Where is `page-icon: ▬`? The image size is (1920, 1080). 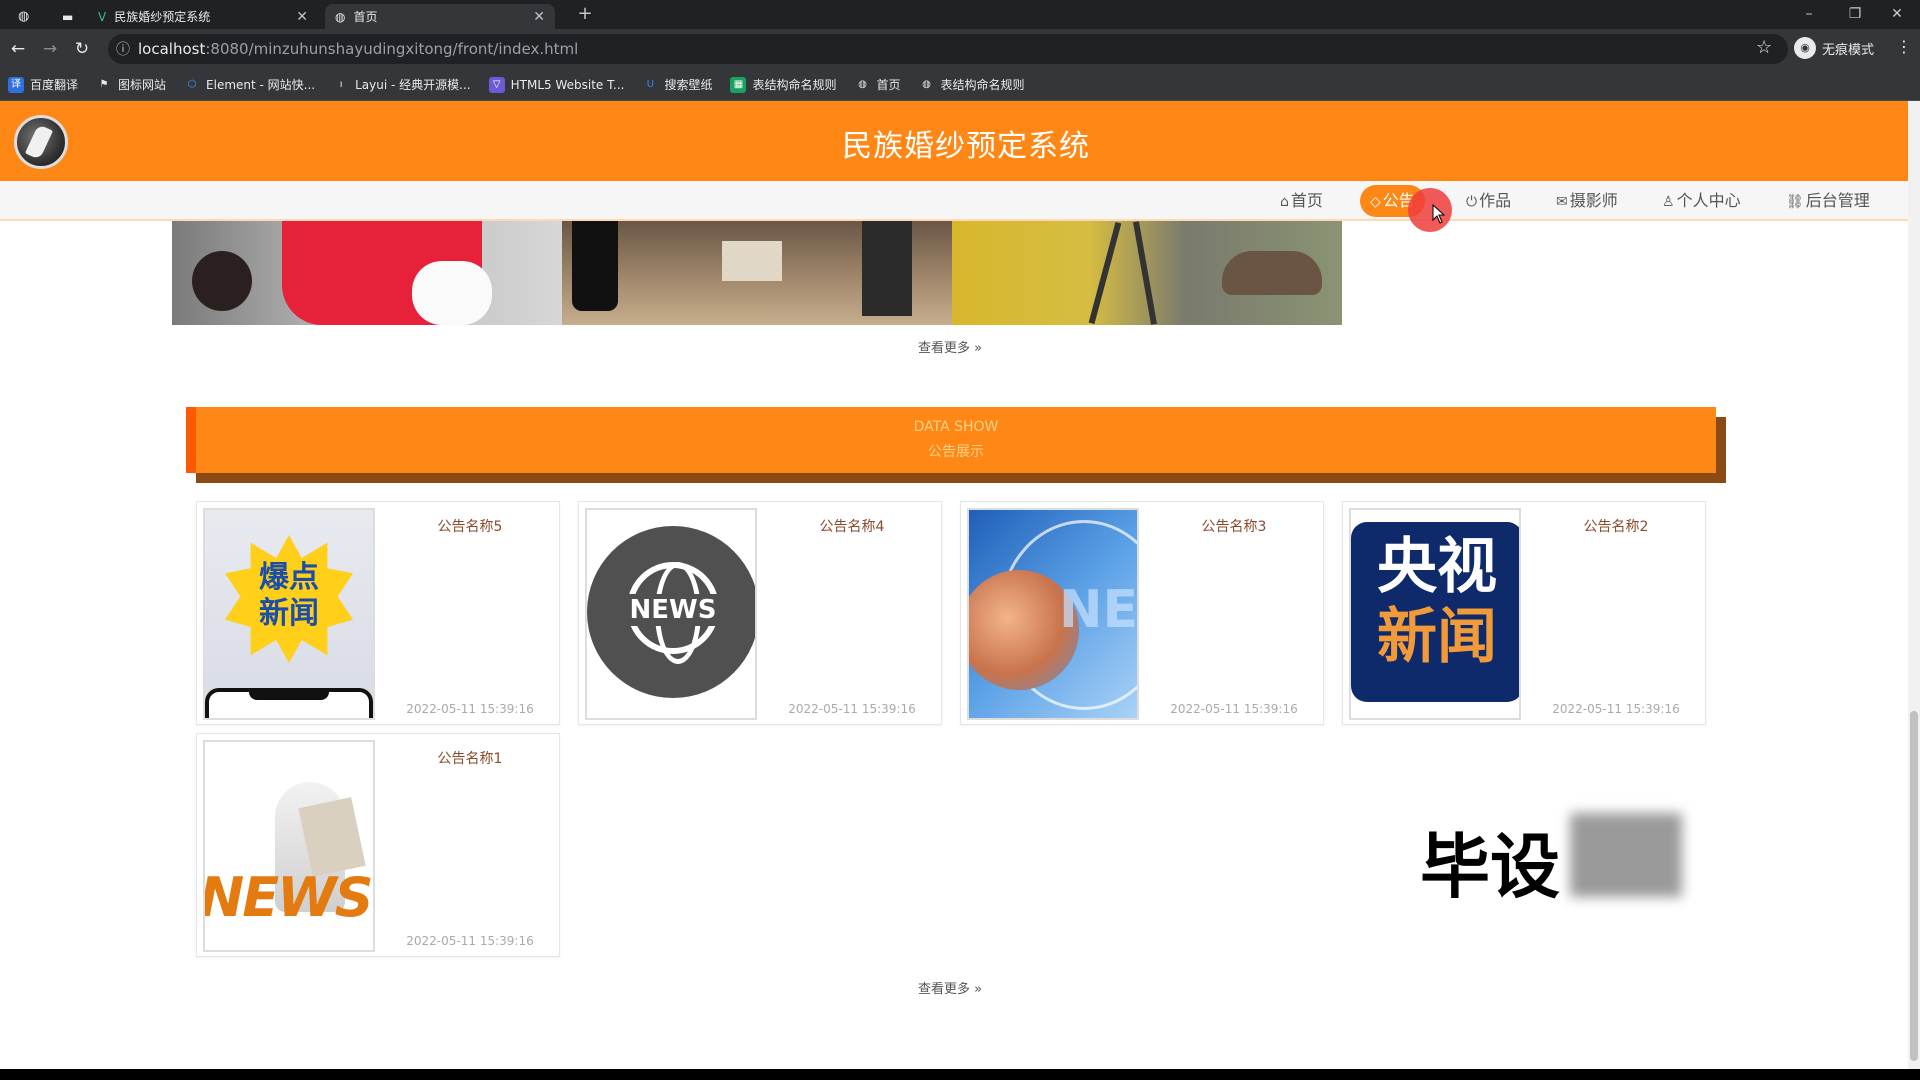 page-icon: ▬ is located at coordinates (68, 16).